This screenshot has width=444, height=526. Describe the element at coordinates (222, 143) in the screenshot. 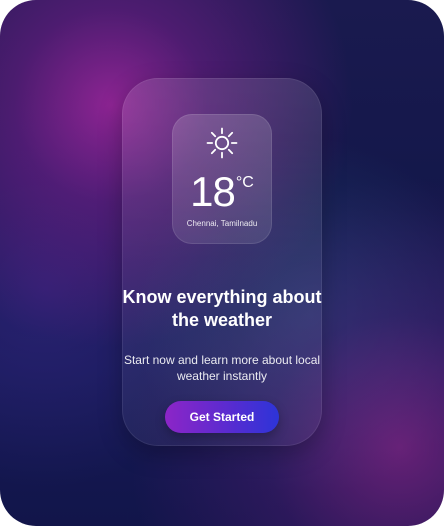

I see `sun-icon` at that location.